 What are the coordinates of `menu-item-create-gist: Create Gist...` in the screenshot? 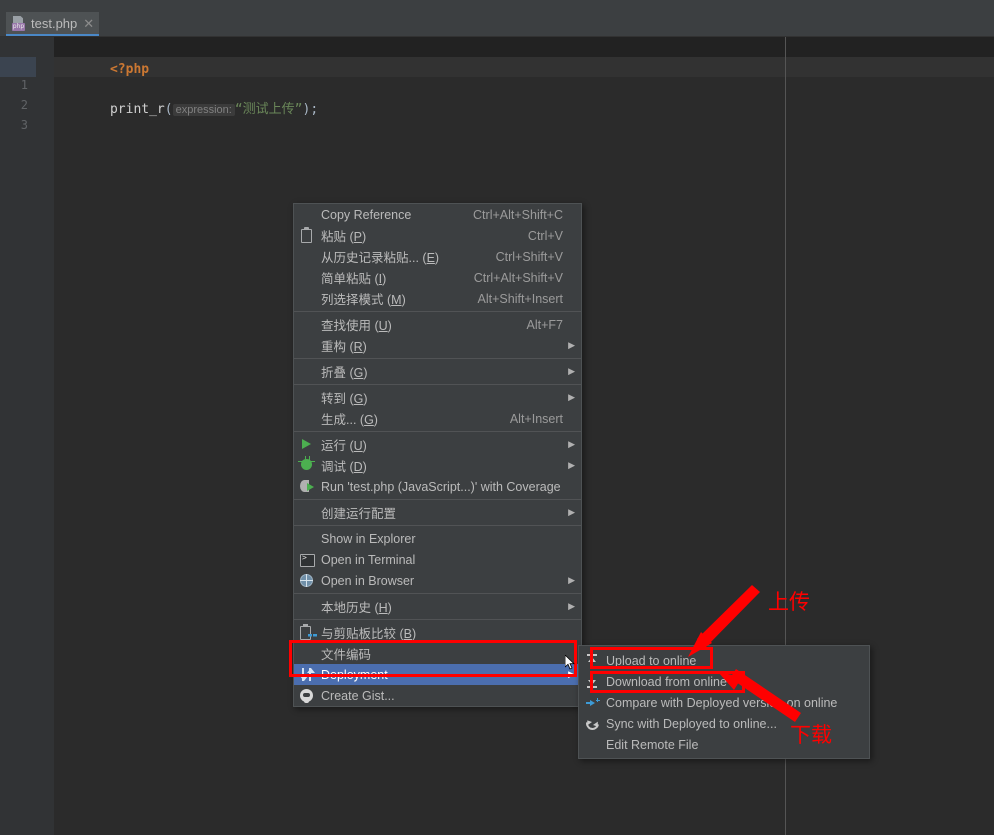 It's located at (437, 695).